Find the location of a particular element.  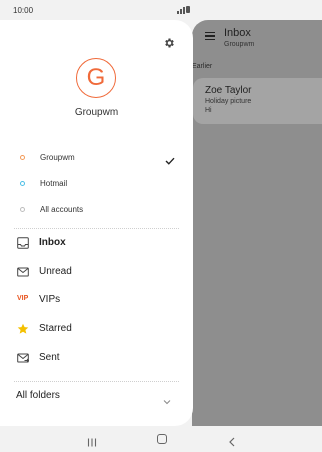

folder-label: Unread is located at coordinates (55, 271).